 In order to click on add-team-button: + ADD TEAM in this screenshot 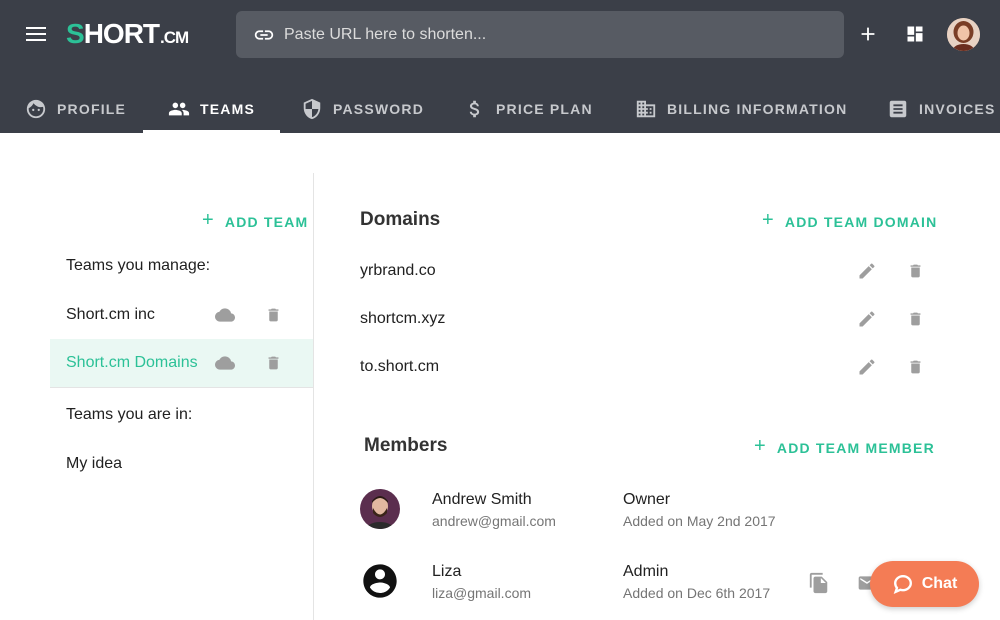, I will do `click(255, 220)`.